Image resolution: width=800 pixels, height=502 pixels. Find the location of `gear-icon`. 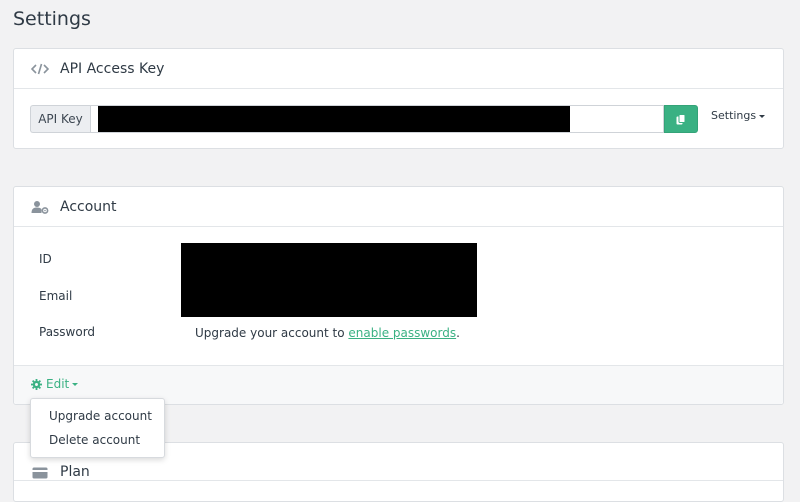

gear-icon is located at coordinates (36, 384).